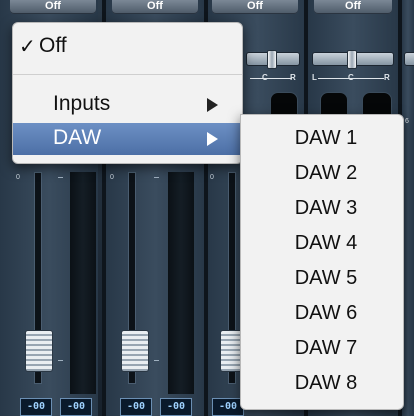 The width and height of the screenshot is (414, 416). What do you see at coordinates (127, 47) in the screenshot?
I see `menu-item-off: ✓ Off` at bounding box center [127, 47].